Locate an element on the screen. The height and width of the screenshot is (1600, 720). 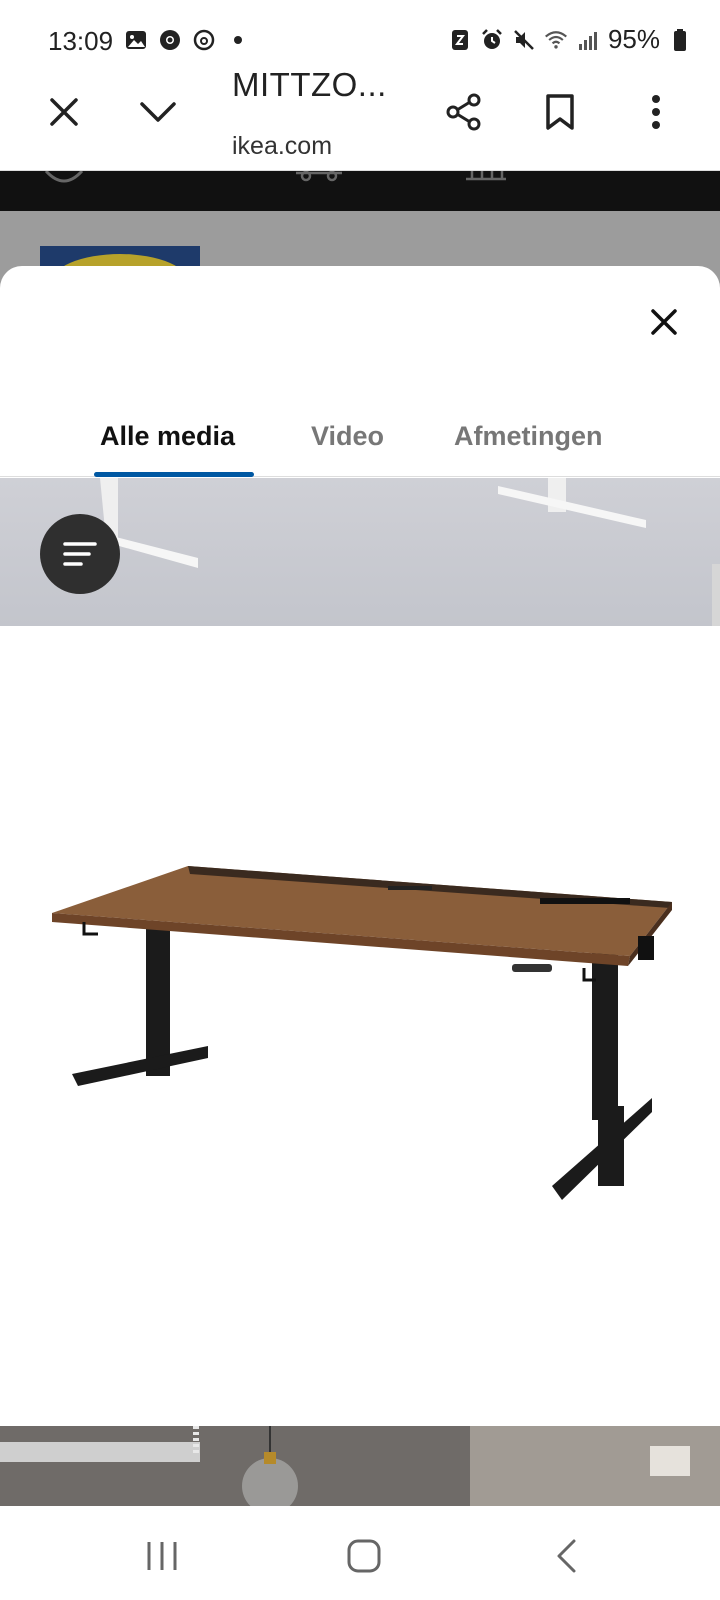
bookmark-button is located at coordinates (560, 112).